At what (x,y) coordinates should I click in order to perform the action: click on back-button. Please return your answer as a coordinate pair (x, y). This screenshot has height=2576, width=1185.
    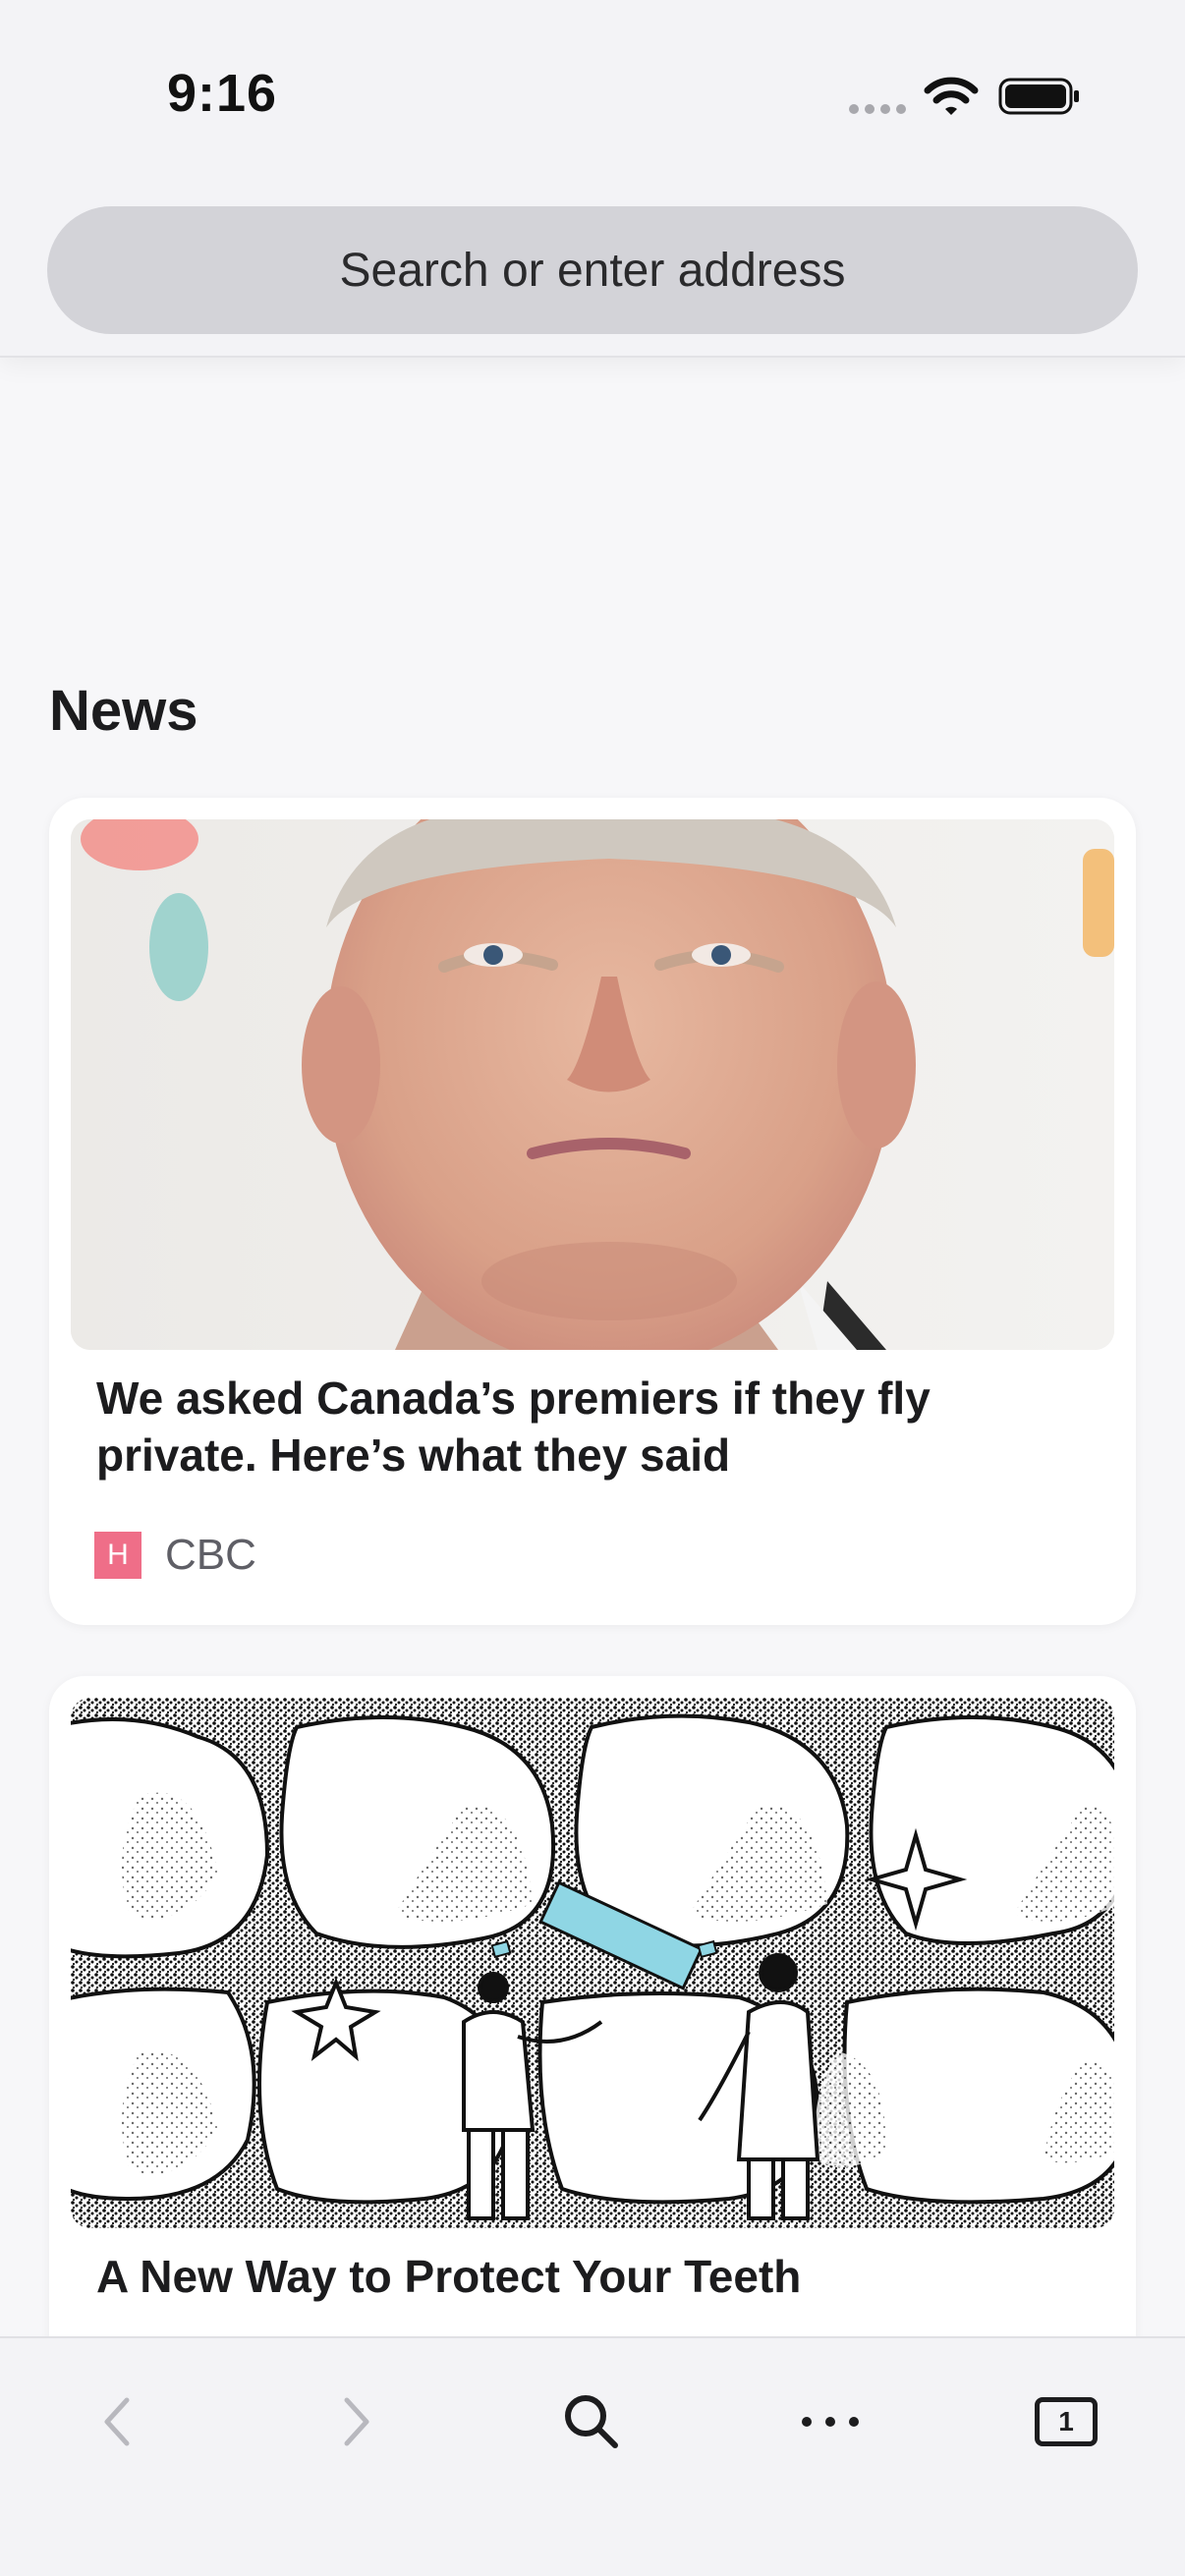
    Looking at the image, I should click on (117, 2422).